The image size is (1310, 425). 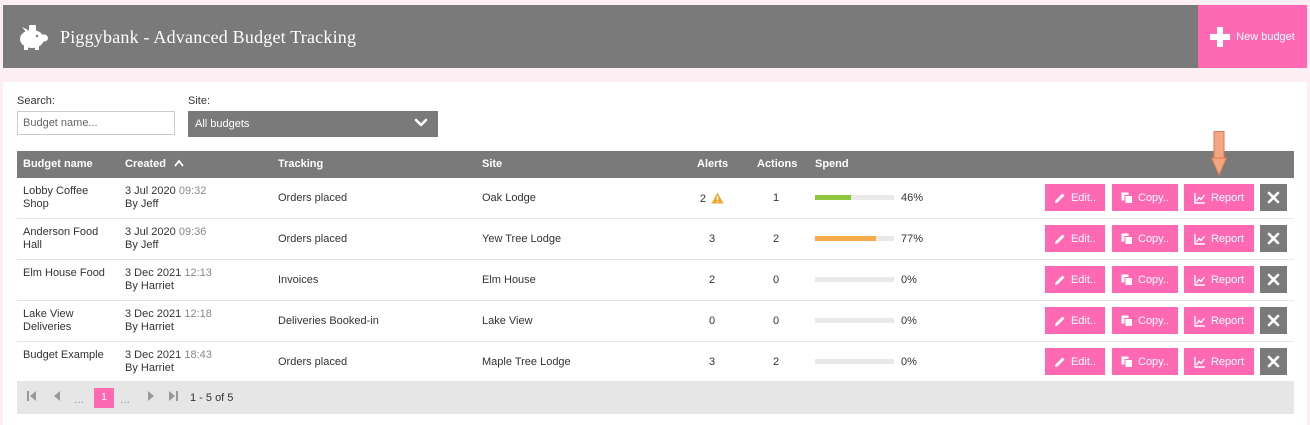 What do you see at coordinates (67, 355) in the screenshot?
I see `budget-name: Budget Example` at bounding box center [67, 355].